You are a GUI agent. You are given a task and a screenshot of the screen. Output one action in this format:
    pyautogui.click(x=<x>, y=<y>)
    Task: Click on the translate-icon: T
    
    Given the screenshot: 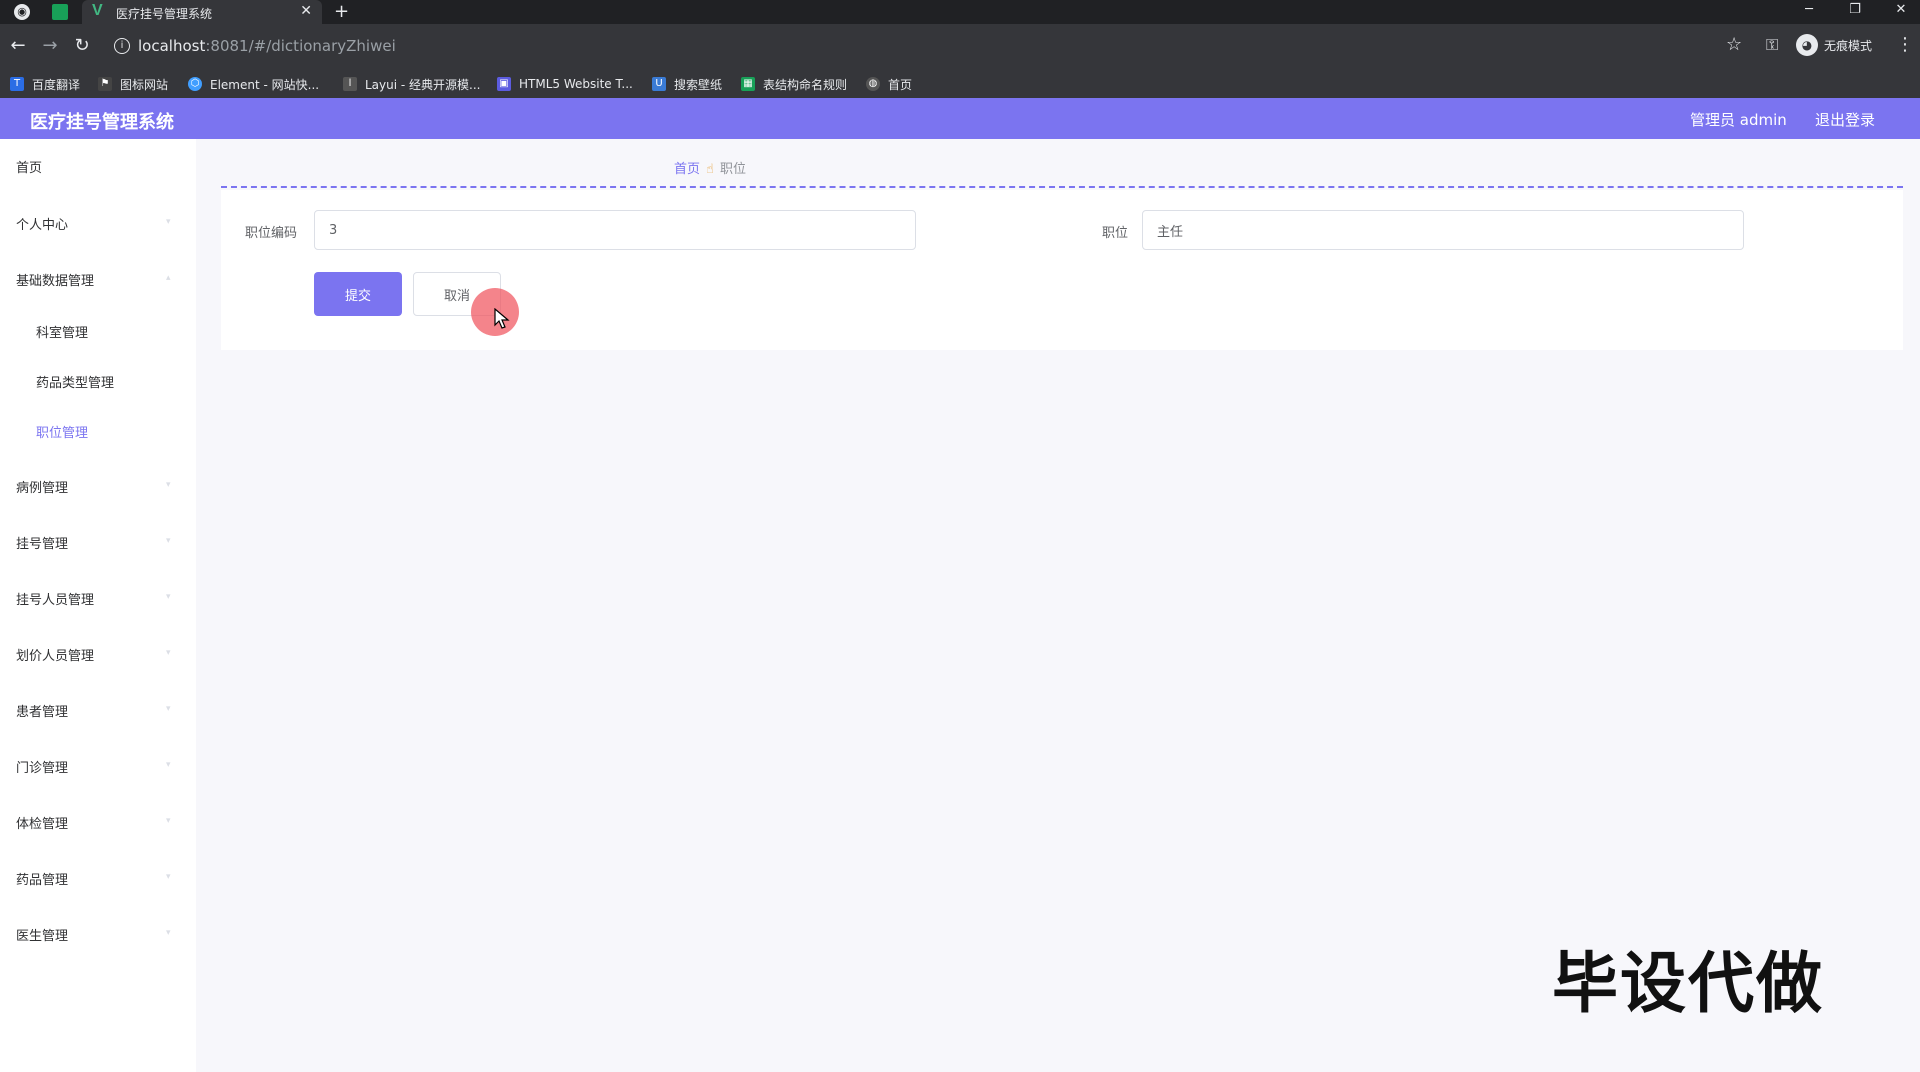 What is the action you would take?
    pyautogui.click(x=17, y=84)
    